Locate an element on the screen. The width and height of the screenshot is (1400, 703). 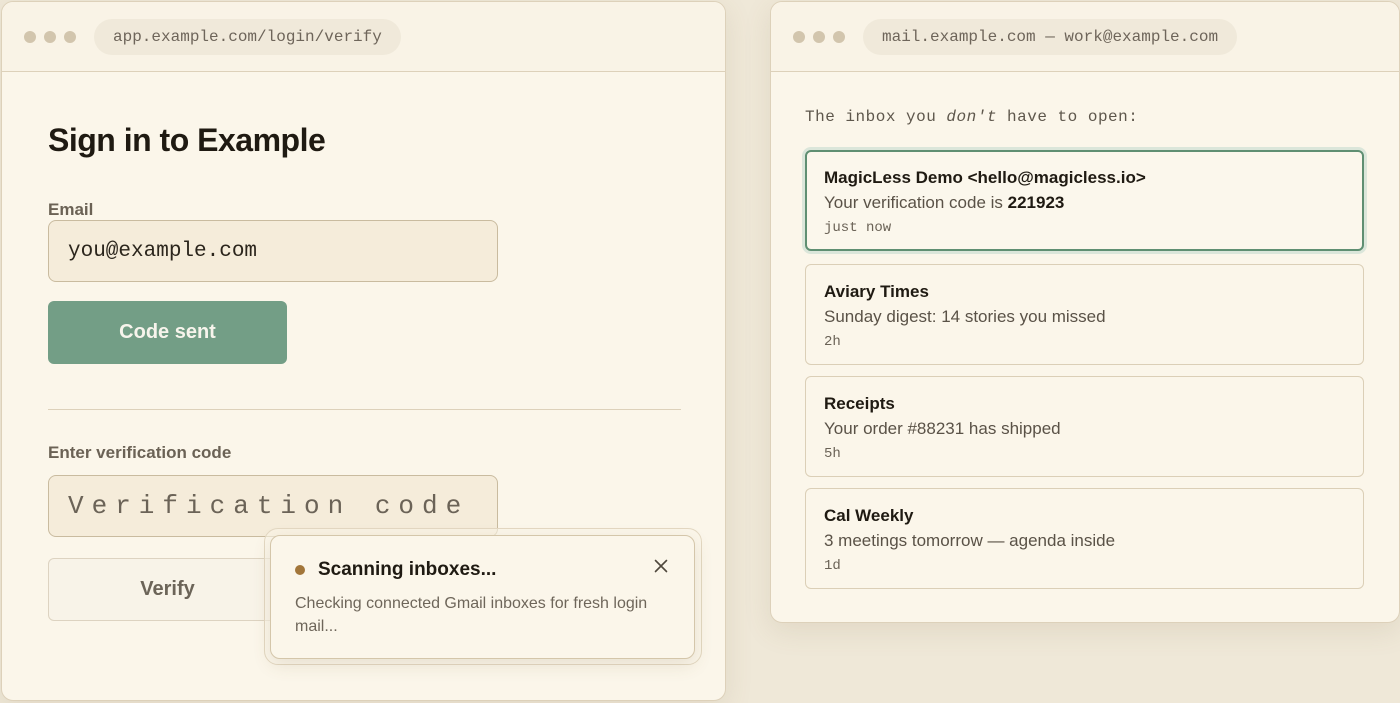
close-icon-glyph is located at coordinates (661, 566).